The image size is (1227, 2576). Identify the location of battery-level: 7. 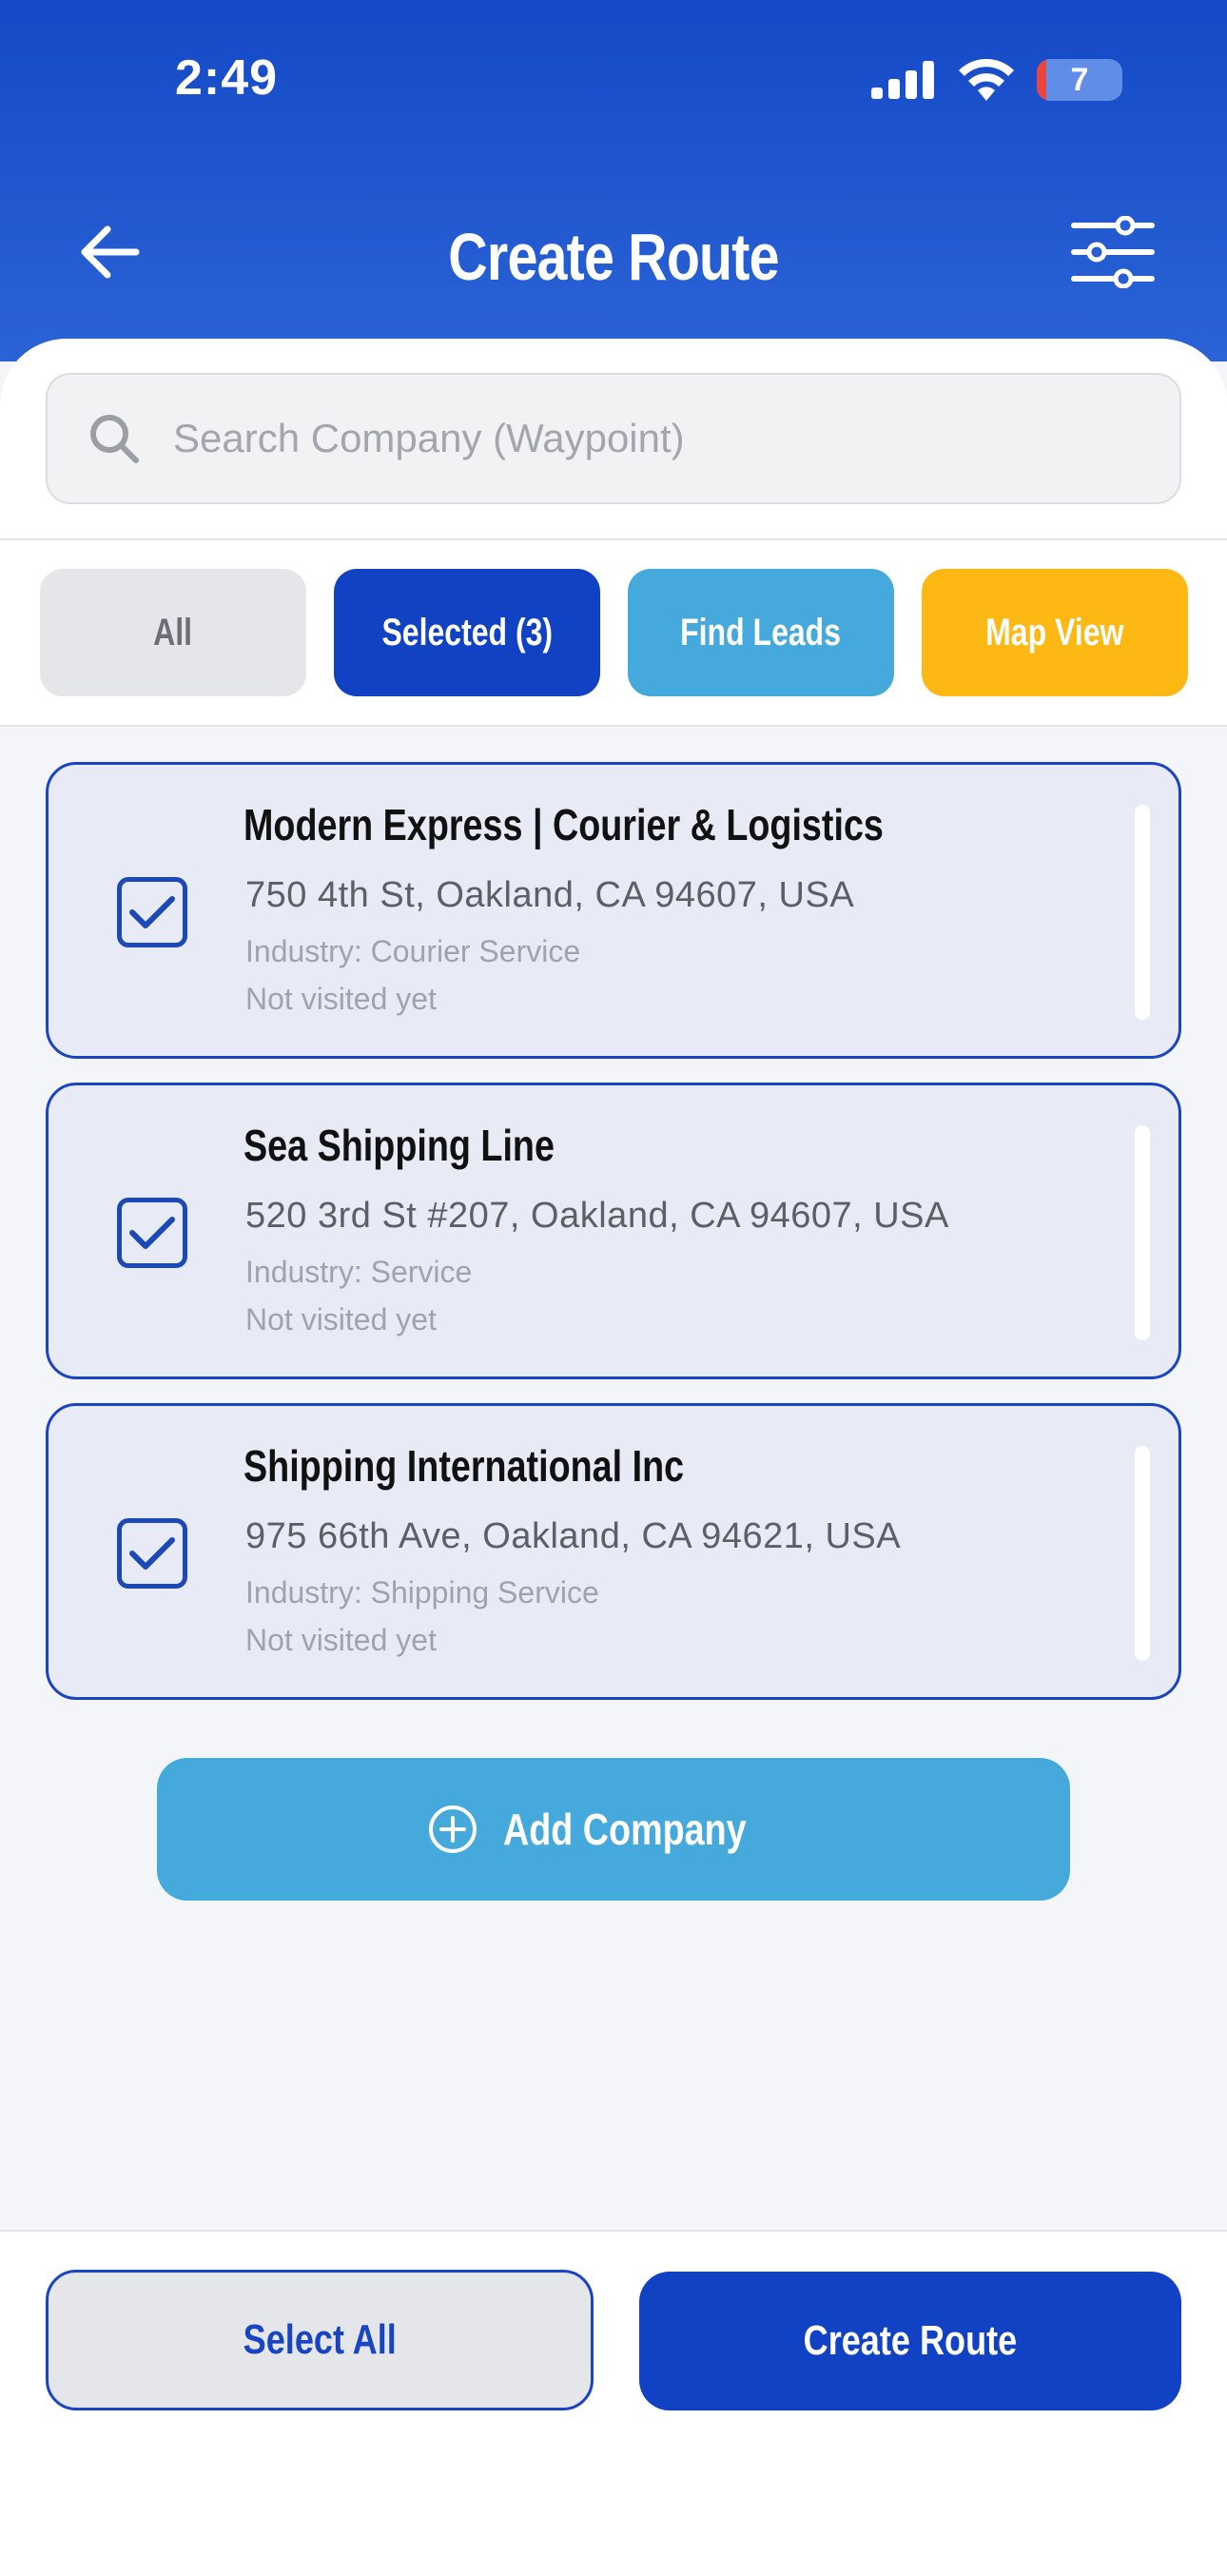
(1079, 80).